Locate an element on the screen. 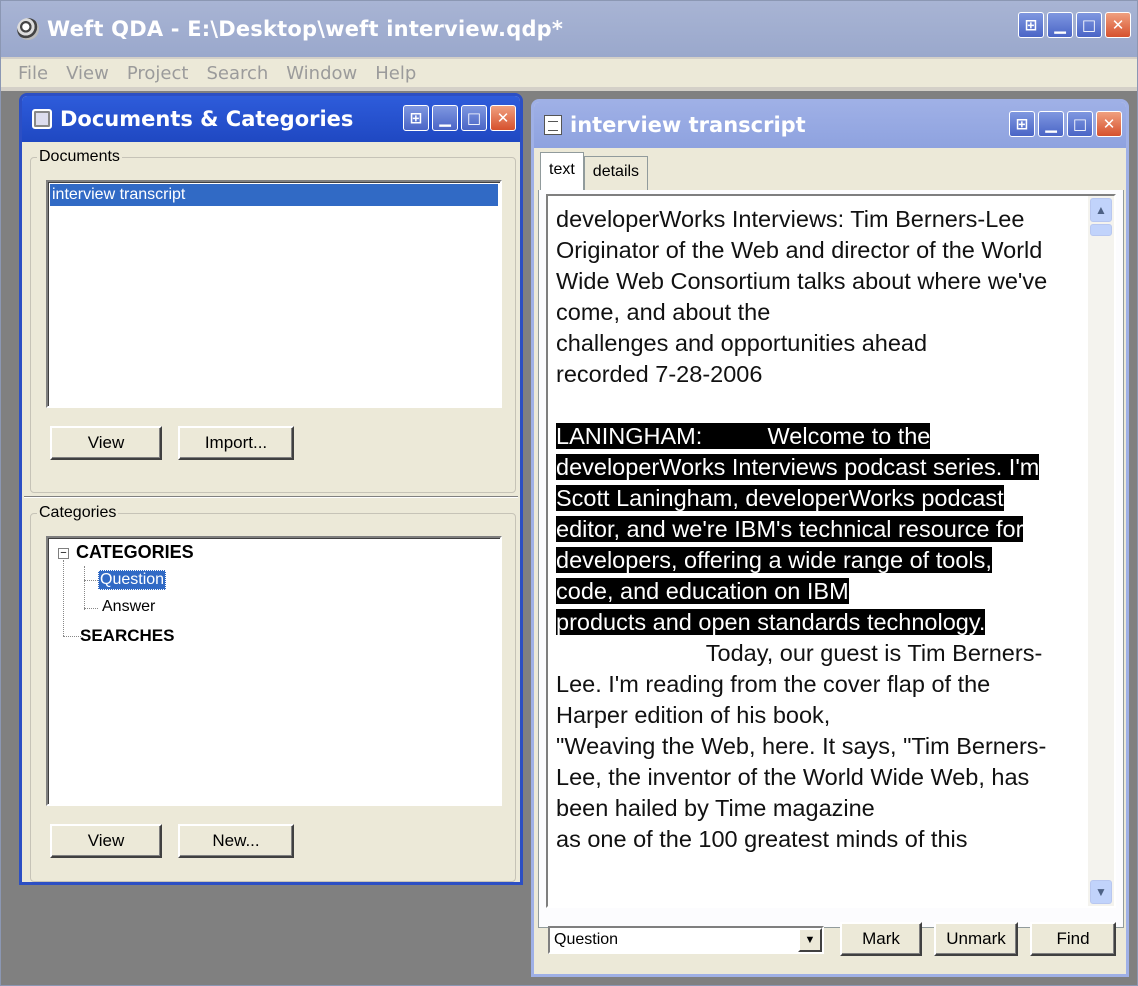 This screenshot has height=986, width=1138. vertical-scrollbar: ▲ ▼ is located at coordinates (1101, 551).